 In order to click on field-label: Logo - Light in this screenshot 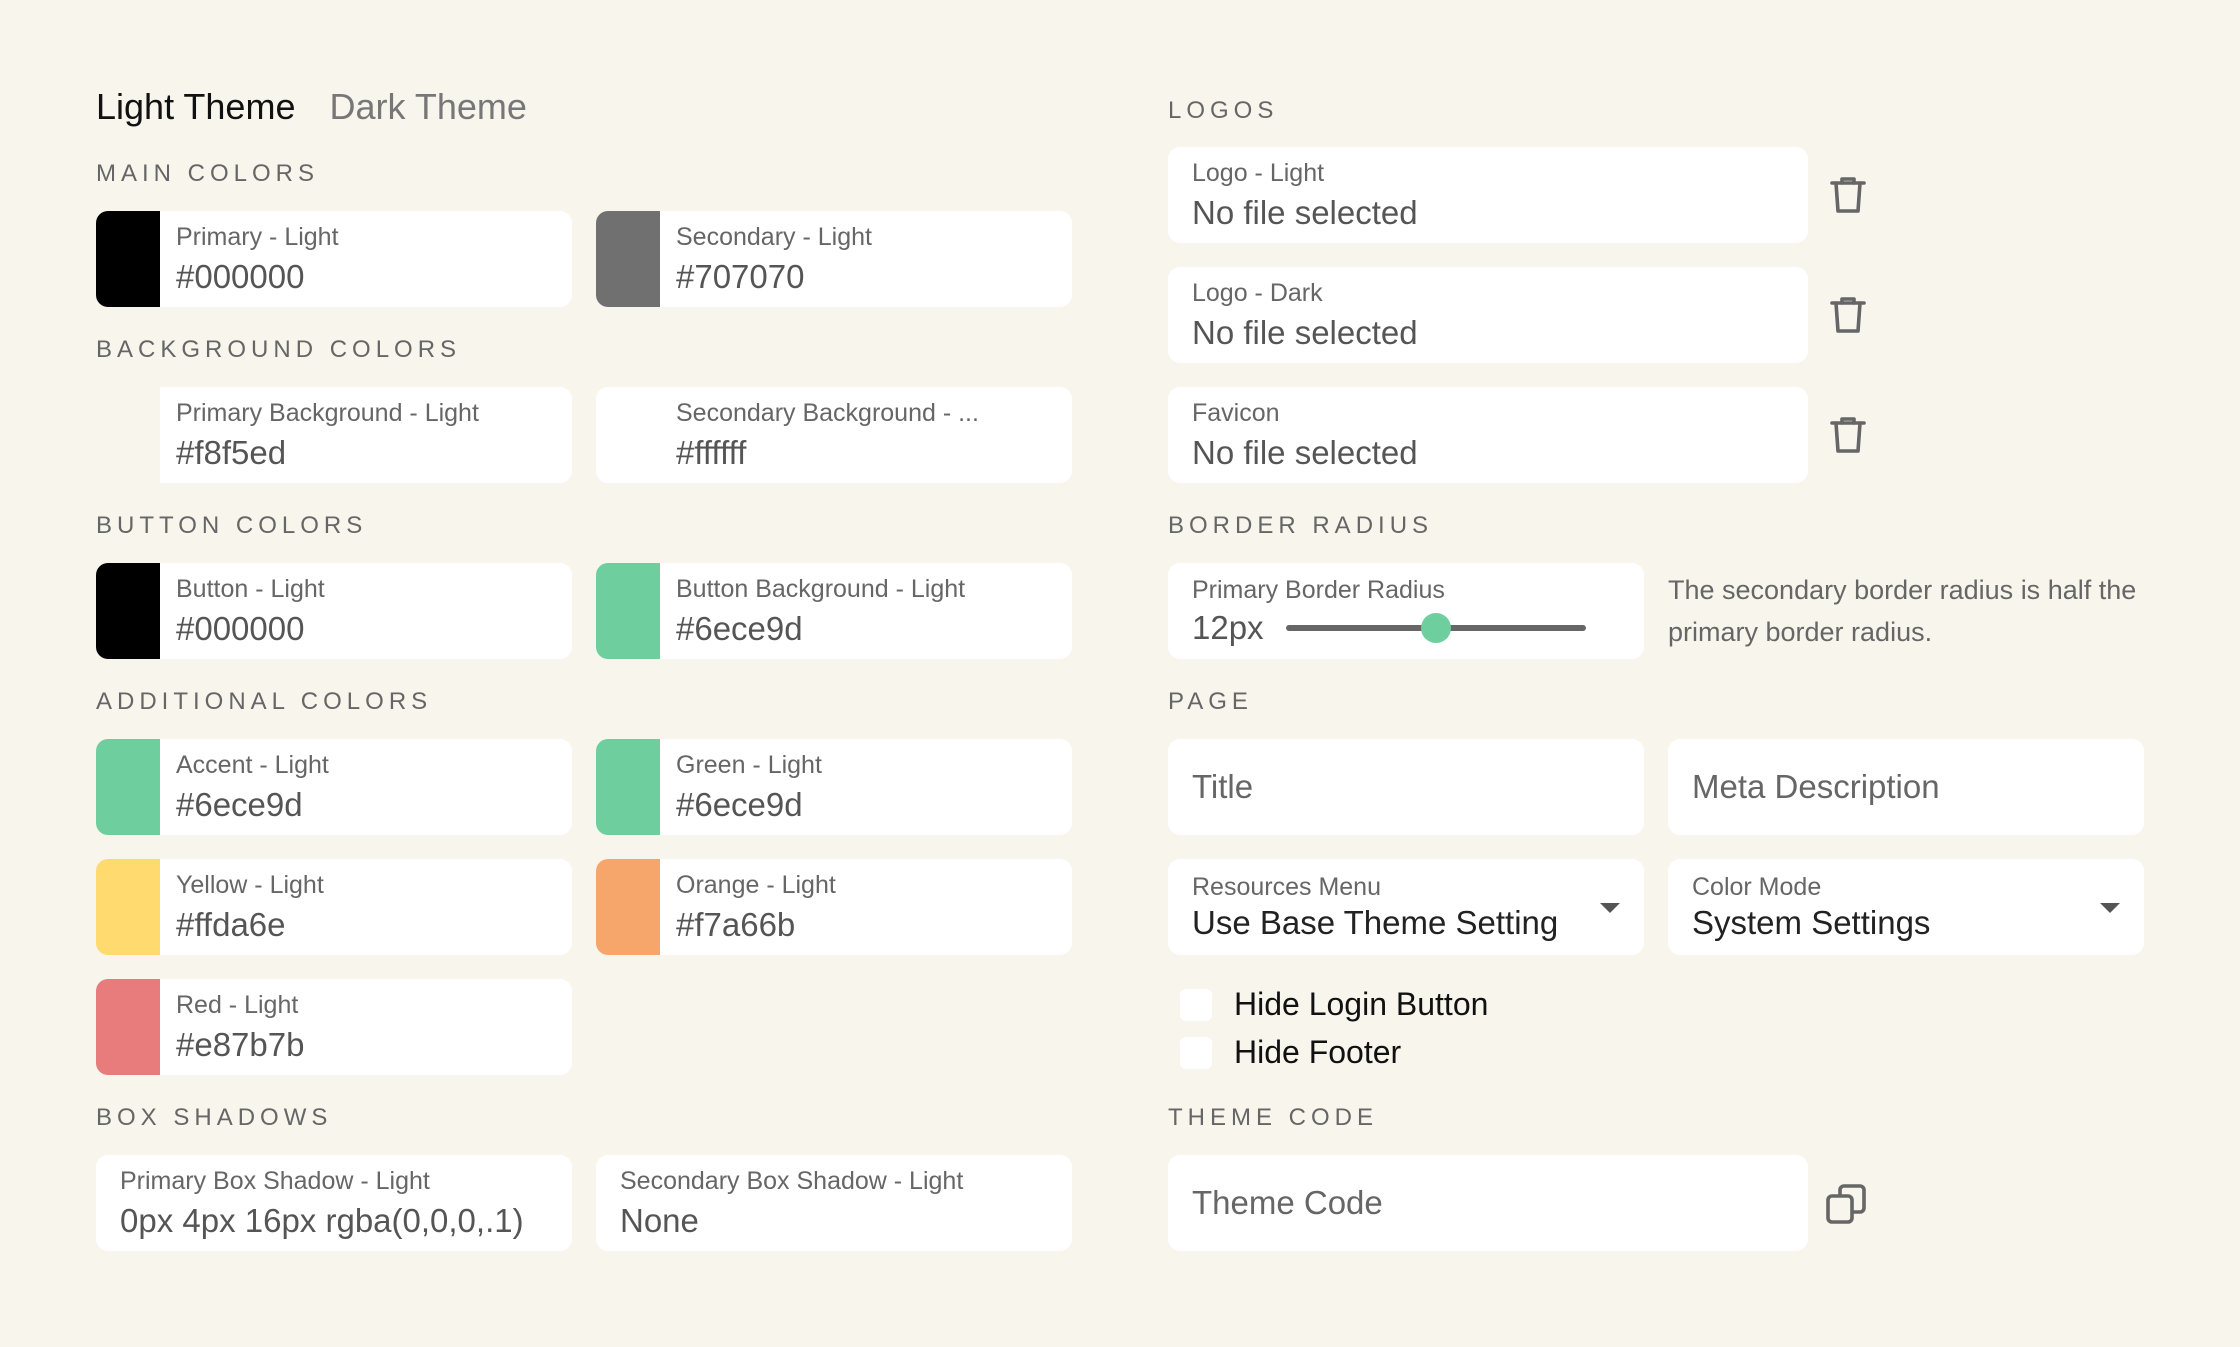, I will do `click(1258, 173)`.